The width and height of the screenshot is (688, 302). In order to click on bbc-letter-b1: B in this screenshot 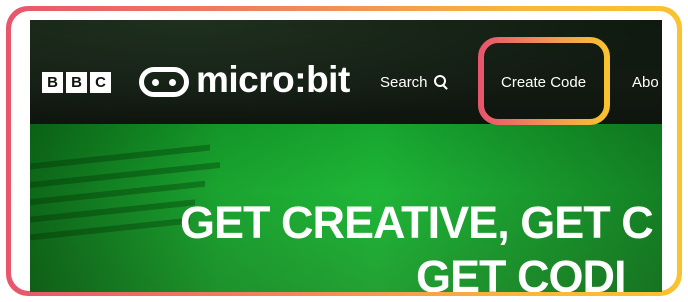, I will do `click(52, 82)`.